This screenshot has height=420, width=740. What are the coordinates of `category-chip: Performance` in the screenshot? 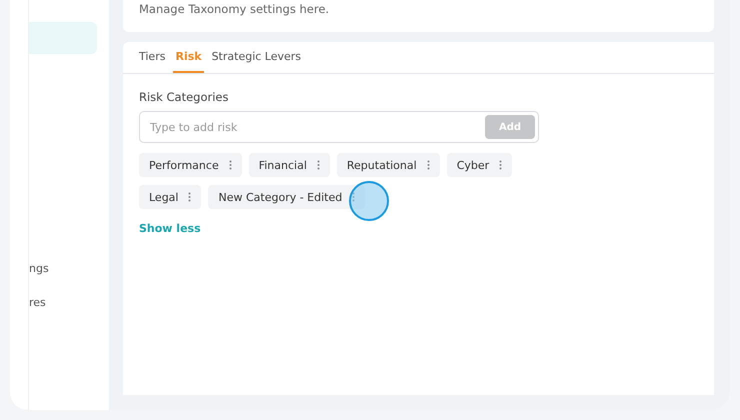 It's located at (190, 165).